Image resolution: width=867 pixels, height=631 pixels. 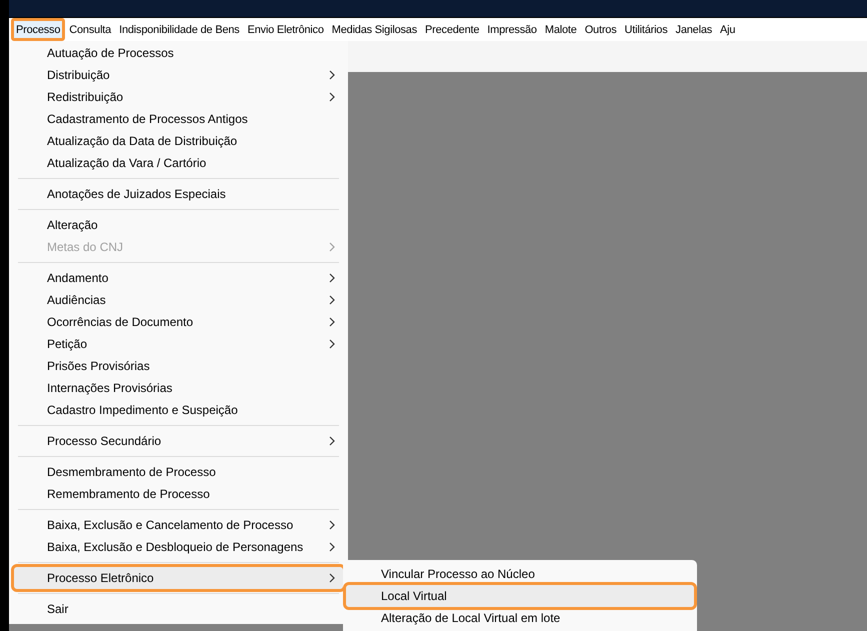 I want to click on menu-item: Local Virtual, so click(x=520, y=596).